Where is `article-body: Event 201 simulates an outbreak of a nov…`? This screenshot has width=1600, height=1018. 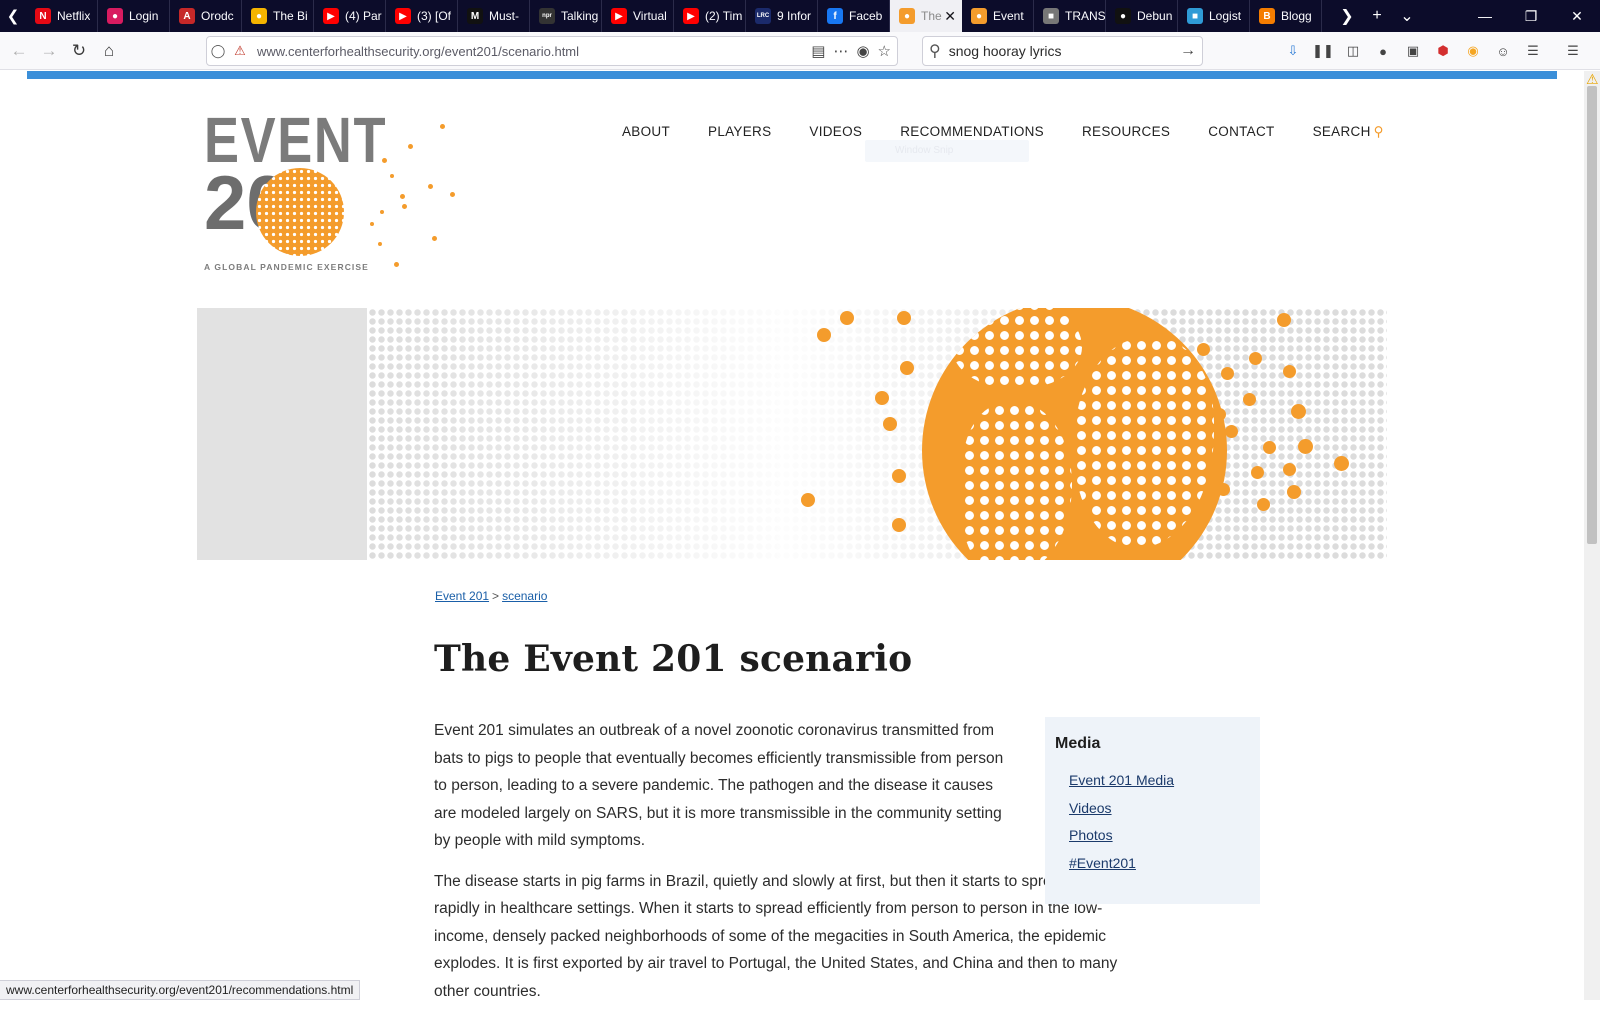 article-body: Event 201 simulates an outbreak of a nov… is located at coordinates (775, 867).